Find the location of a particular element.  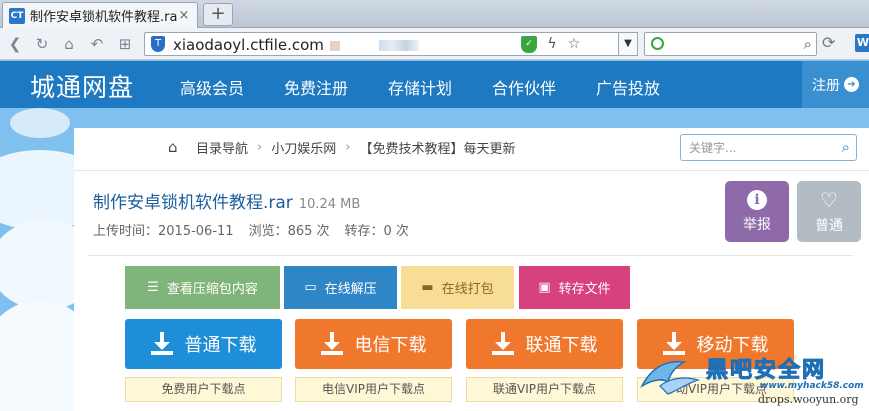

file-title: 制作安卓锁机软件教程.rar 10.24 MB is located at coordinates (226, 200).